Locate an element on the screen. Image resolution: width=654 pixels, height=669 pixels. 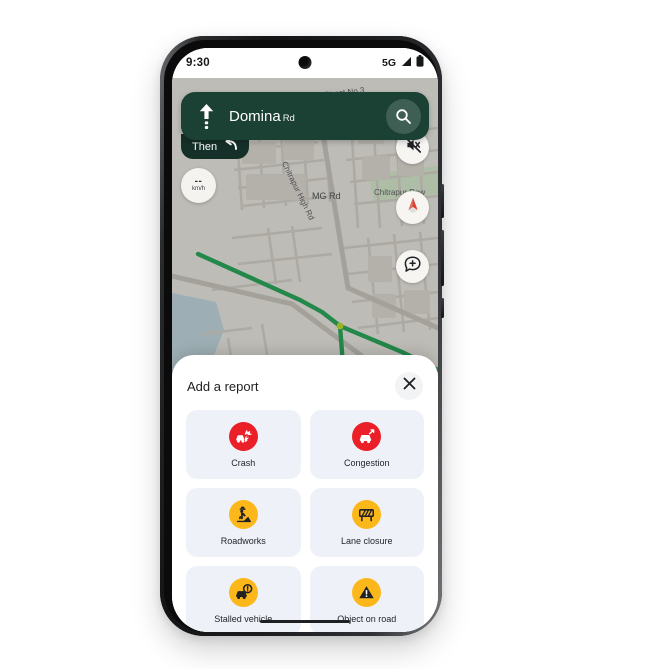
stalled-car-icon is located at coordinates (243, 592).